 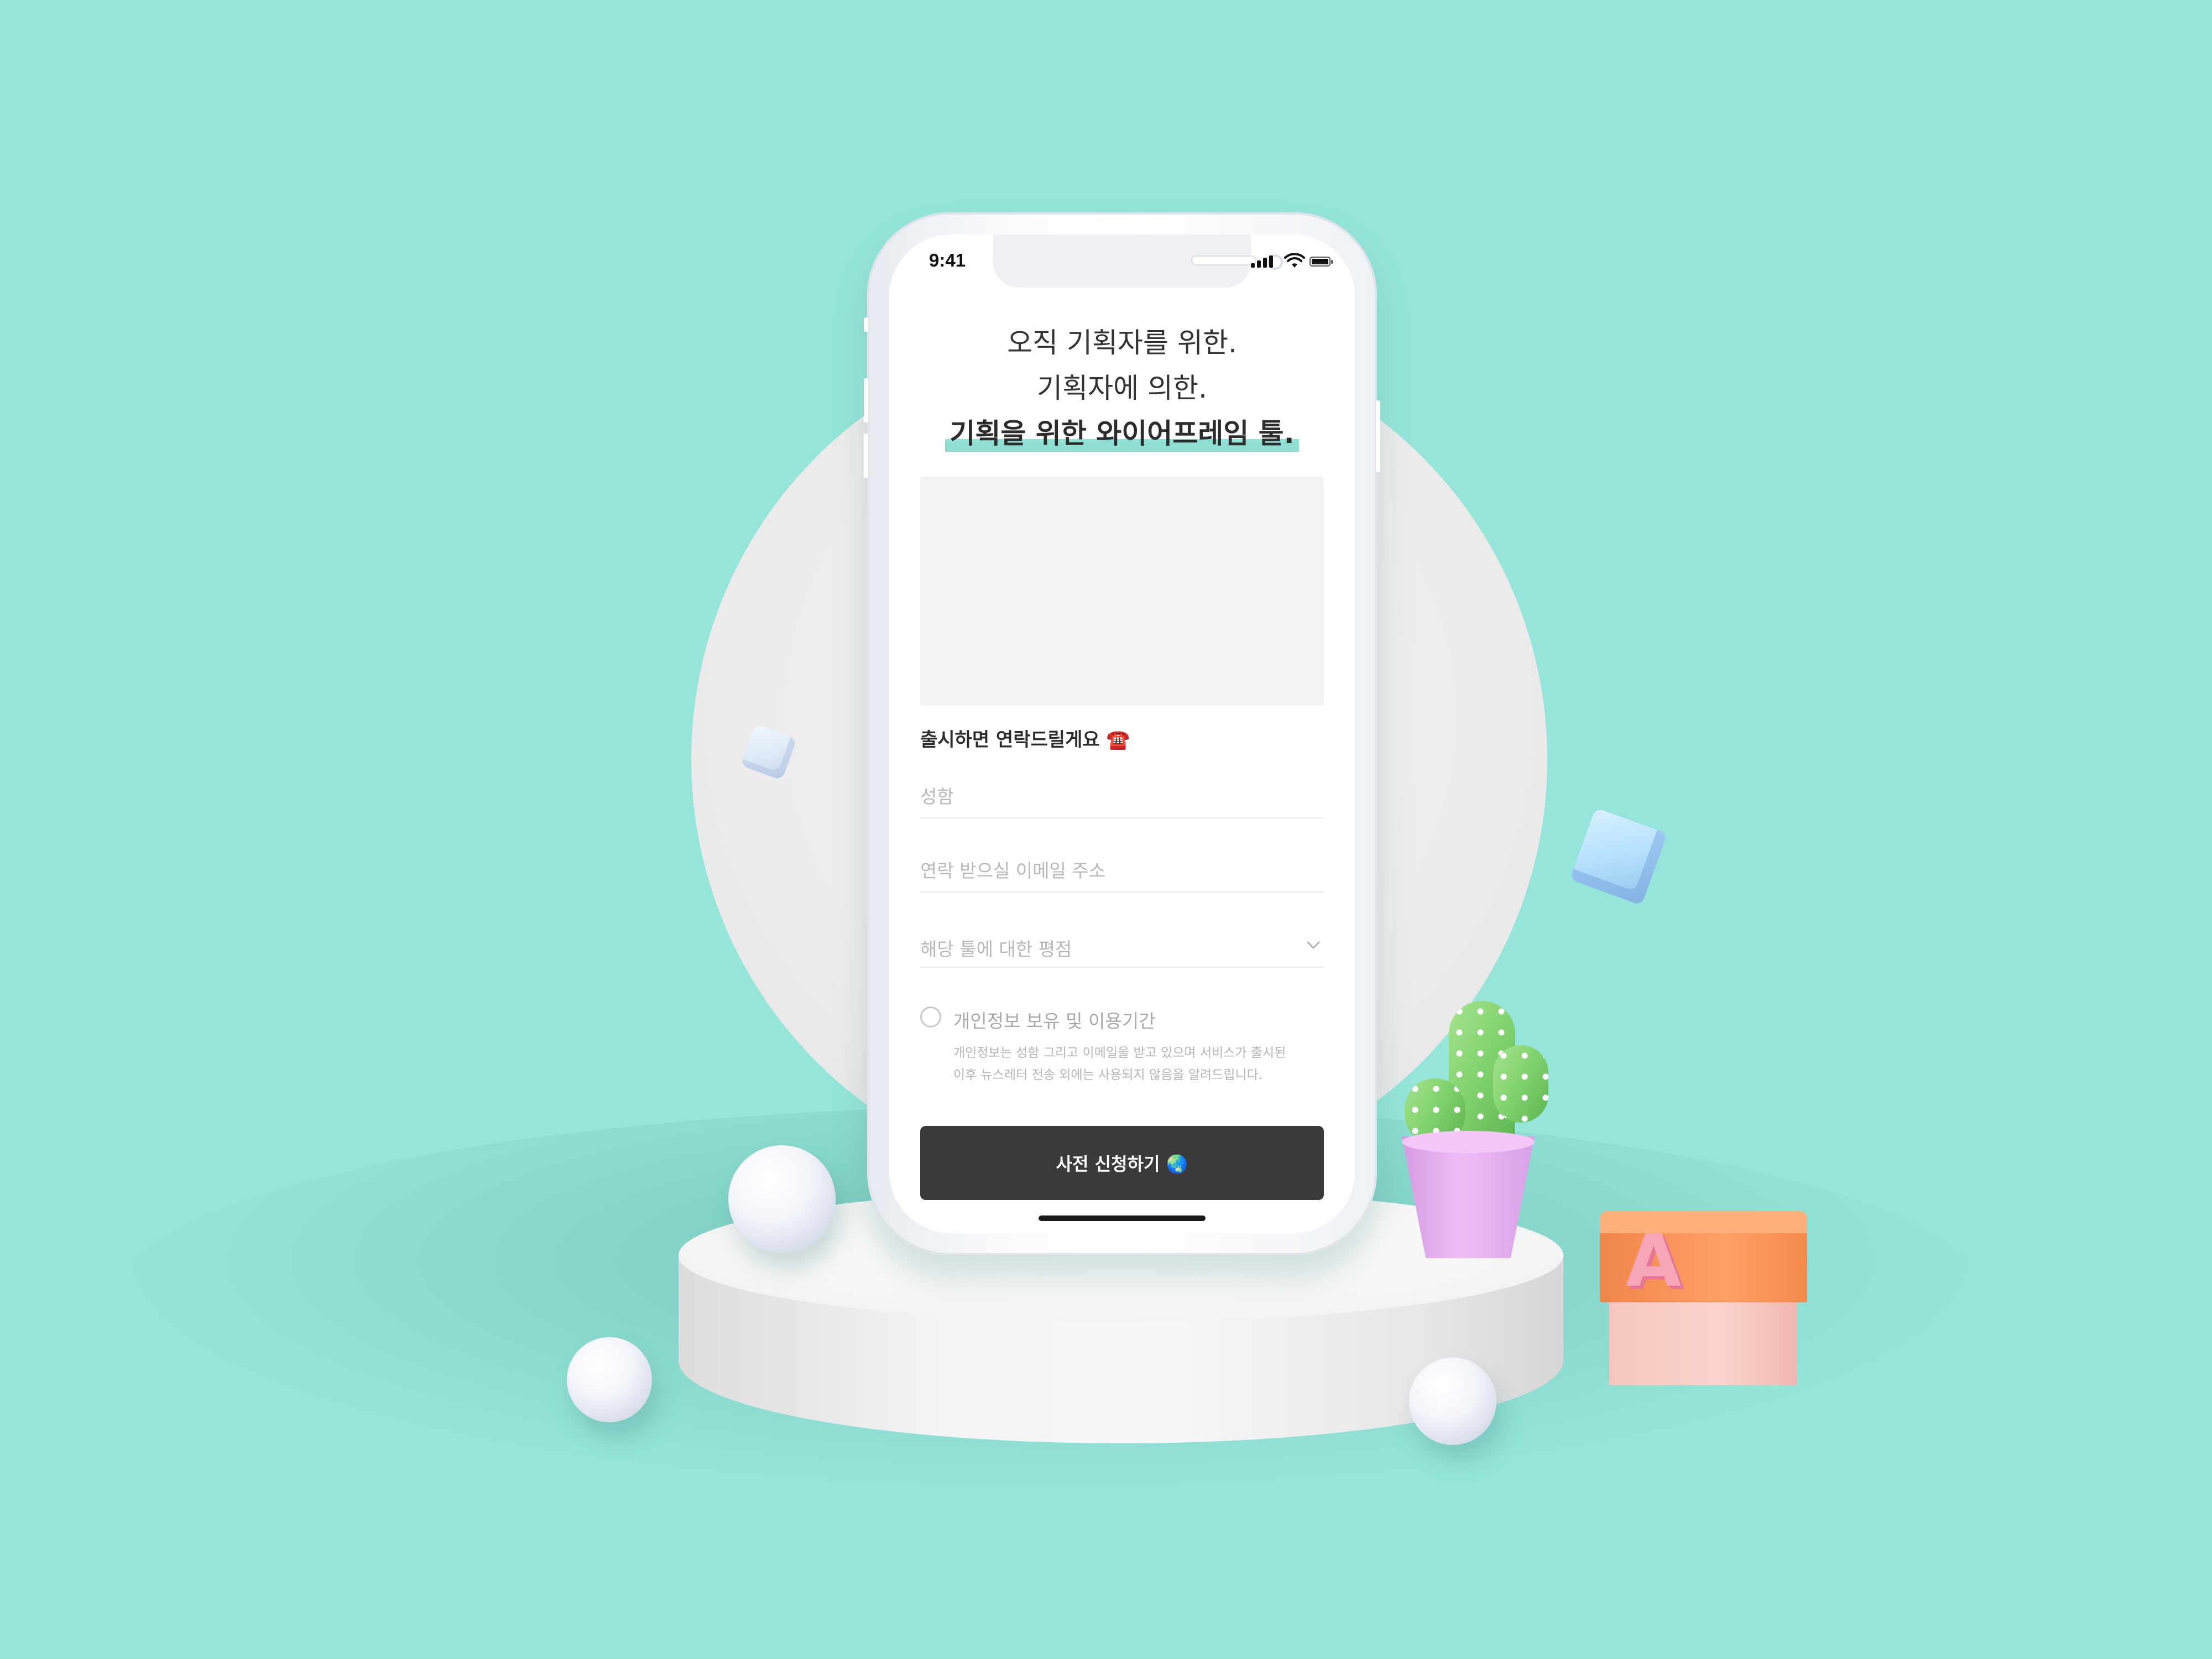 I want to click on chevron-down-icon, so click(x=1314, y=945).